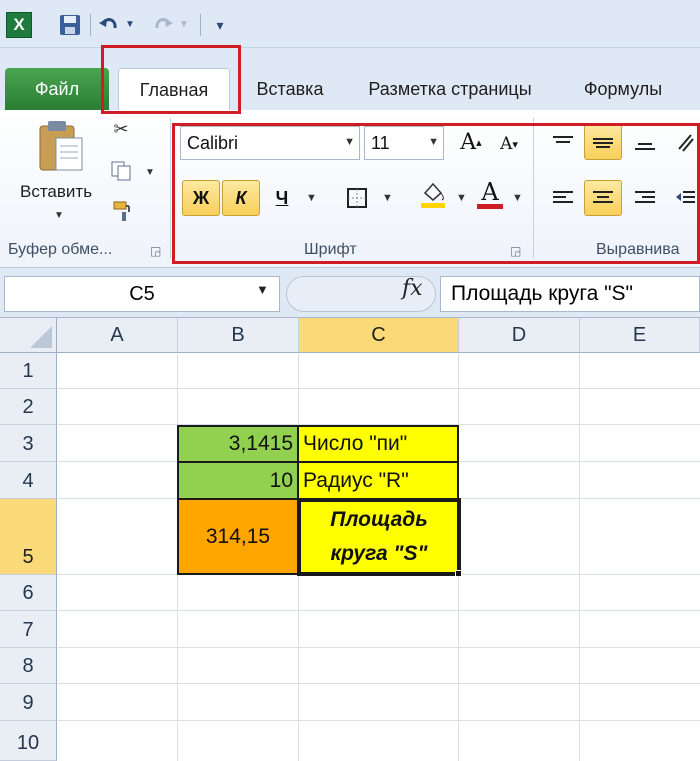 This screenshot has height=761, width=700. I want to click on row-header-8: 8, so click(28, 666).